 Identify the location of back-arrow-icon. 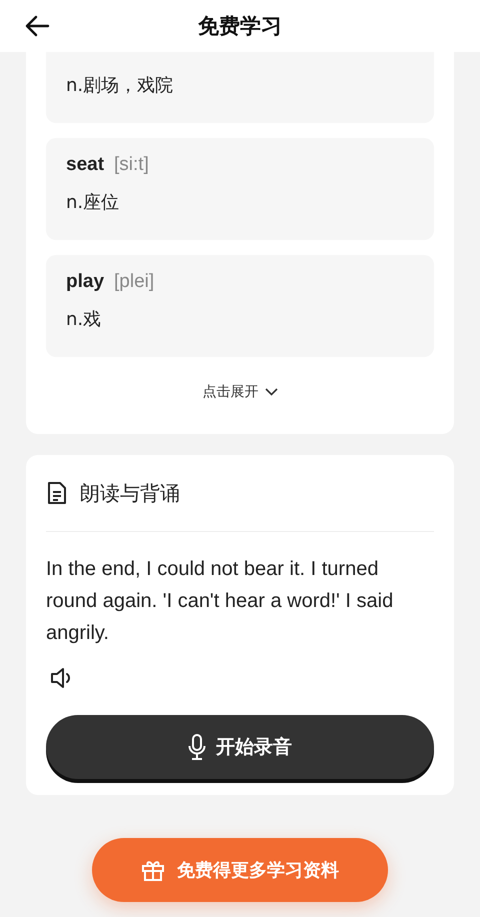
(37, 26).